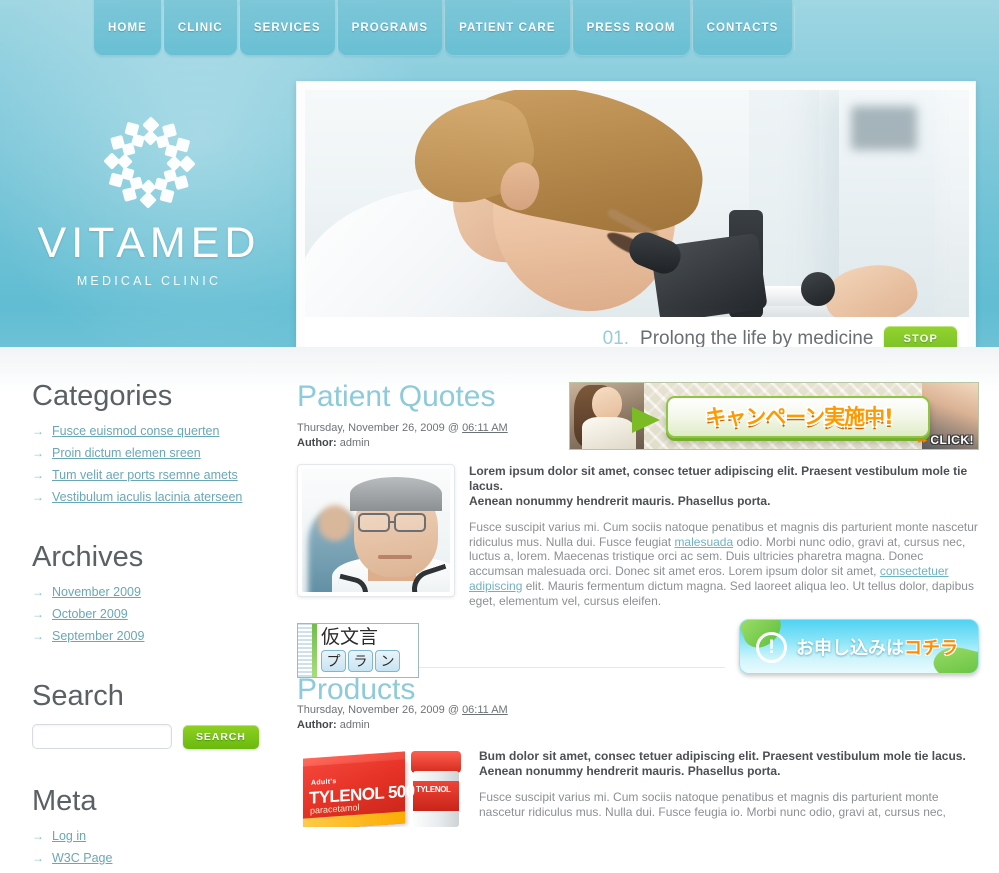  What do you see at coordinates (157, 858) in the screenshot?
I see `list-item: → W3C Page` at bounding box center [157, 858].